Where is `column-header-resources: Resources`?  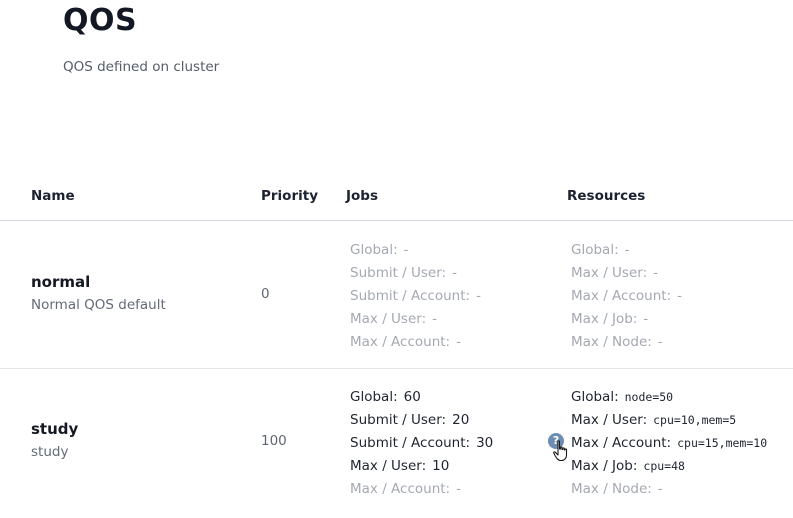
column-header-resources: Resources is located at coordinates (606, 196).